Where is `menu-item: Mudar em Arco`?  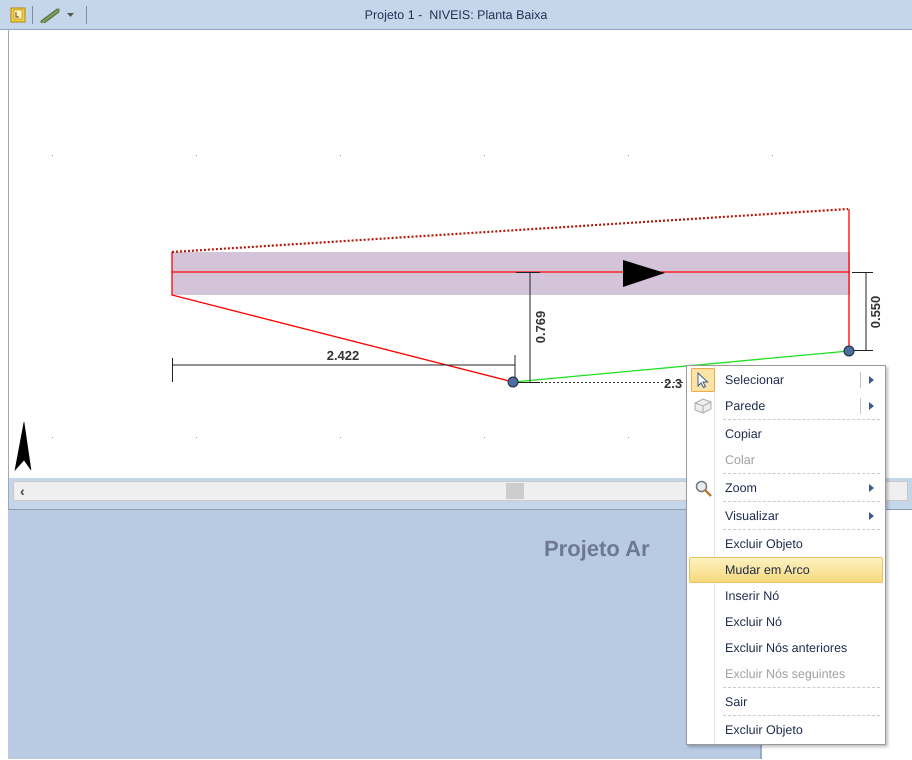
menu-item: Mudar em Arco is located at coordinates (786, 570).